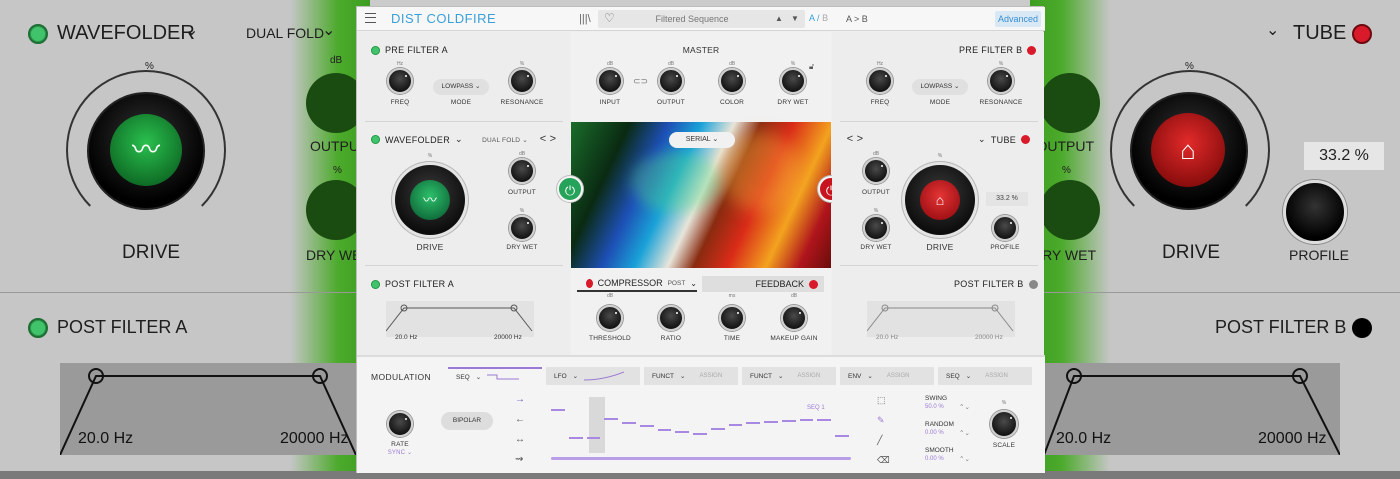 This screenshot has width=1400, height=479. I want to click on drywet-knob, so click(522, 228).